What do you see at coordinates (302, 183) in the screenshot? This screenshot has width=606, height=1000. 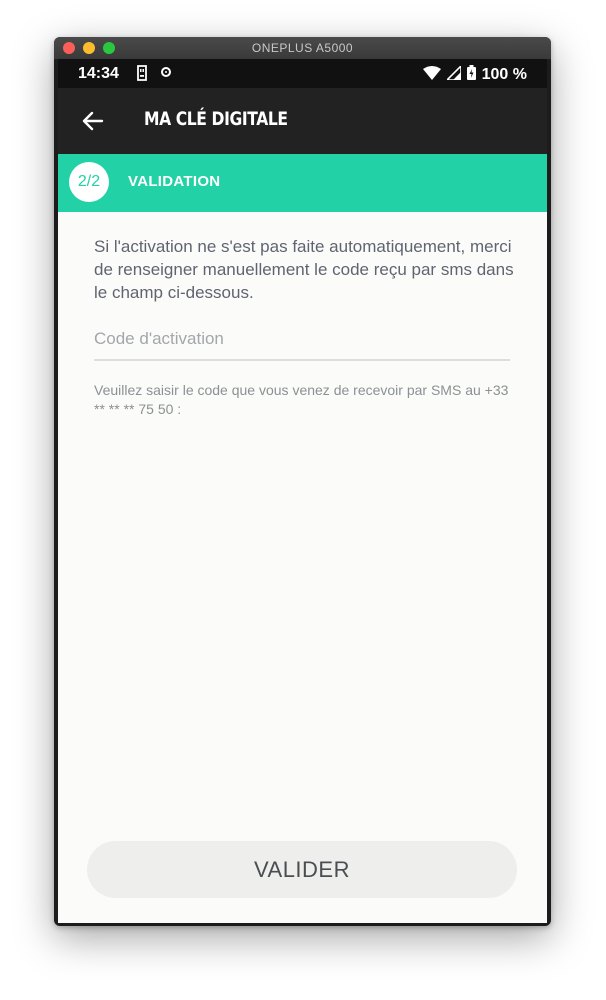 I see `step-header: 2/2 VALIDATION` at bounding box center [302, 183].